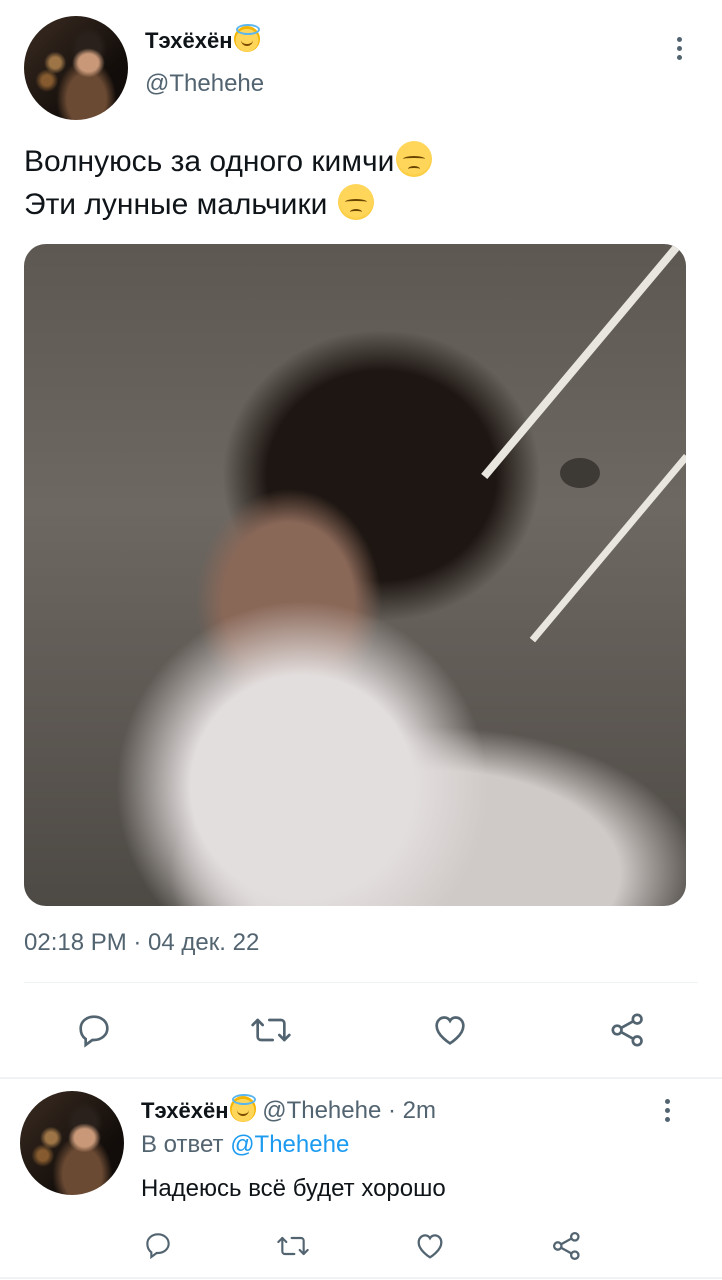  What do you see at coordinates (228, 204) in the screenshot?
I see `tweet-text-line-2: Эти лунные мальчики` at bounding box center [228, 204].